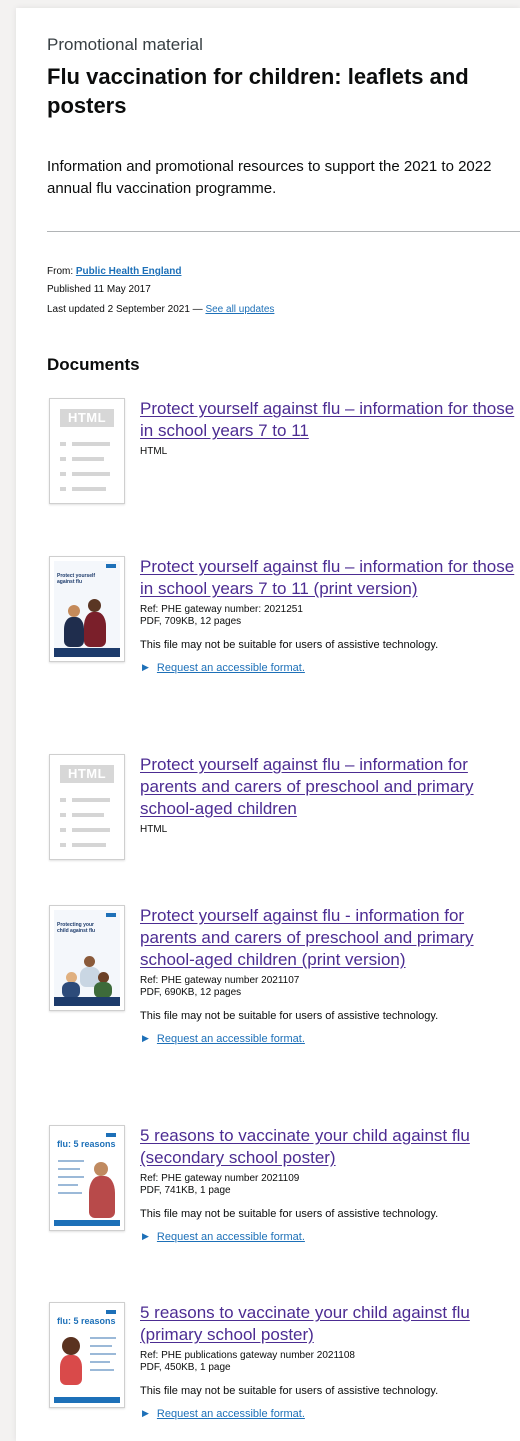  I want to click on document-reference: Ref: PHE gateway number: 2021251, so click(221, 609).